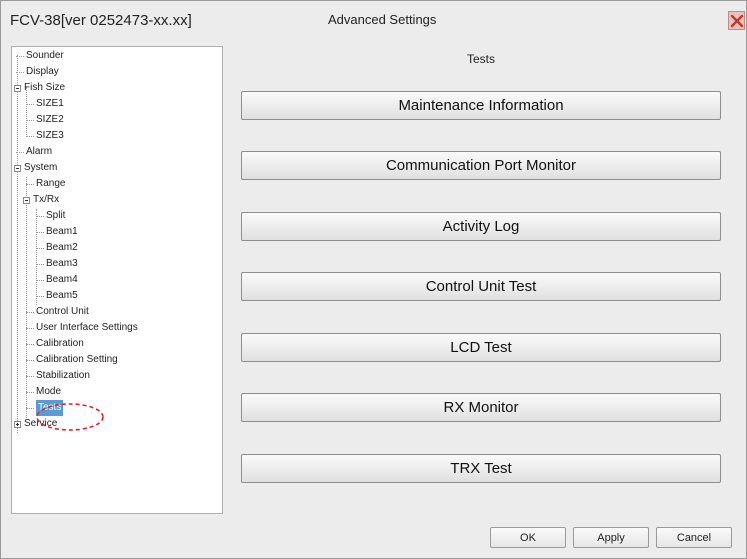  What do you see at coordinates (82, 328) in the screenshot?
I see `tree-item-user-interface-settings: User Interface Settings` at bounding box center [82, 328].